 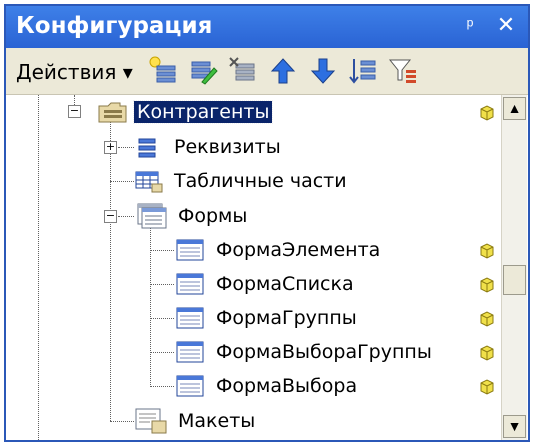 What do you see at coordinates (110, 147) in the screenshot?
I see `expand-toggle: +` at bounding box center [110, 147].